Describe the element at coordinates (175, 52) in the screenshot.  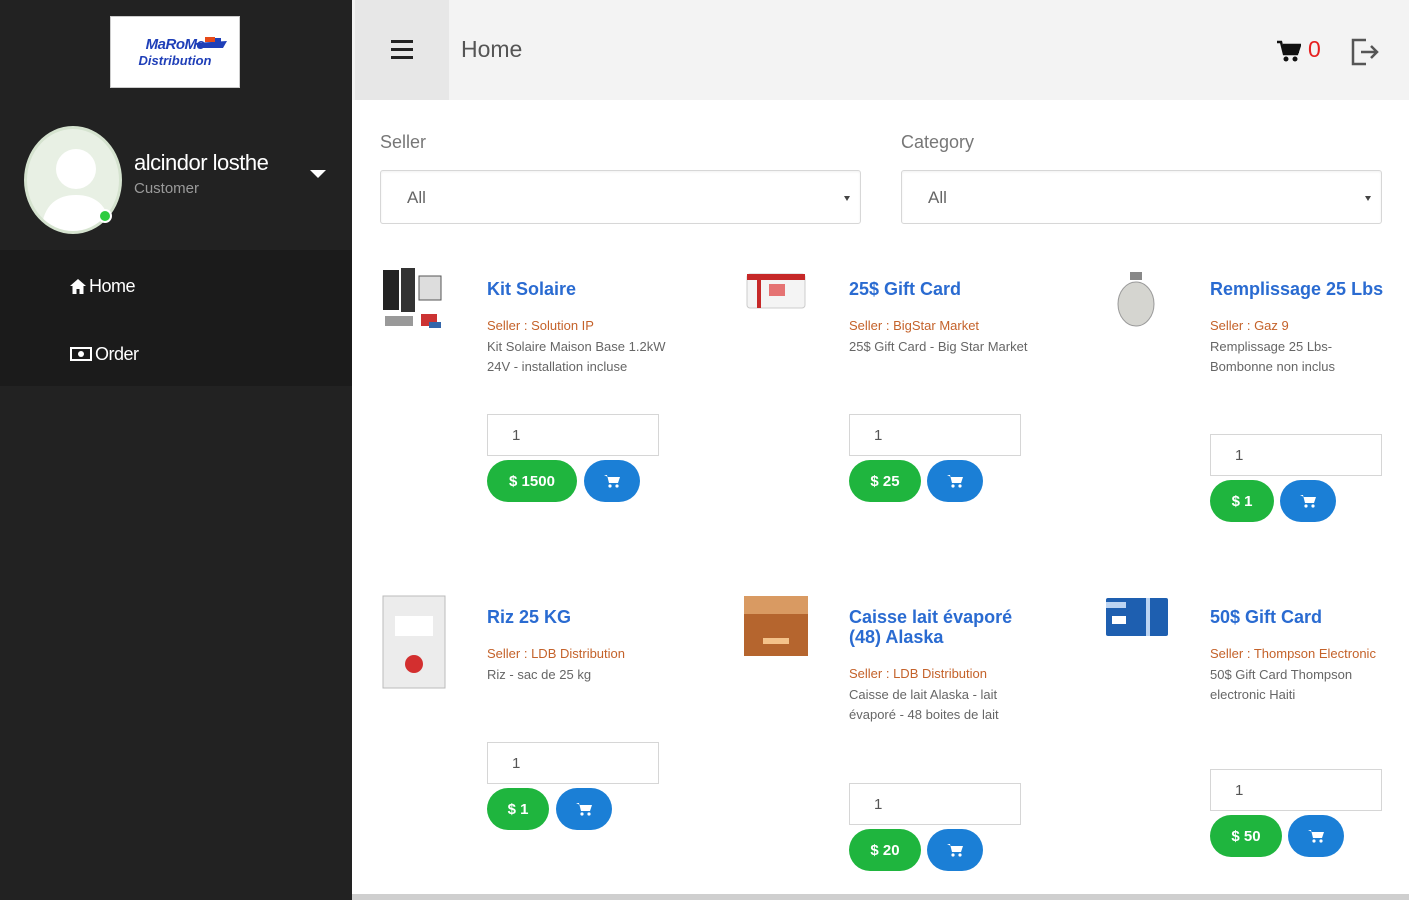
I see `brand-logo: MaRoMe Distribution` at that location.